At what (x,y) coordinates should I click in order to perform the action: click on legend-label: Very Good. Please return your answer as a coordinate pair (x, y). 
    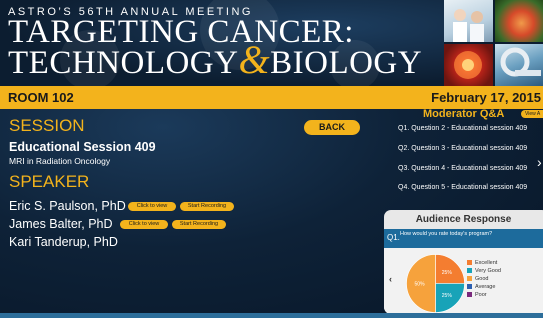
    Looking at the image, I should click on (488, 271).